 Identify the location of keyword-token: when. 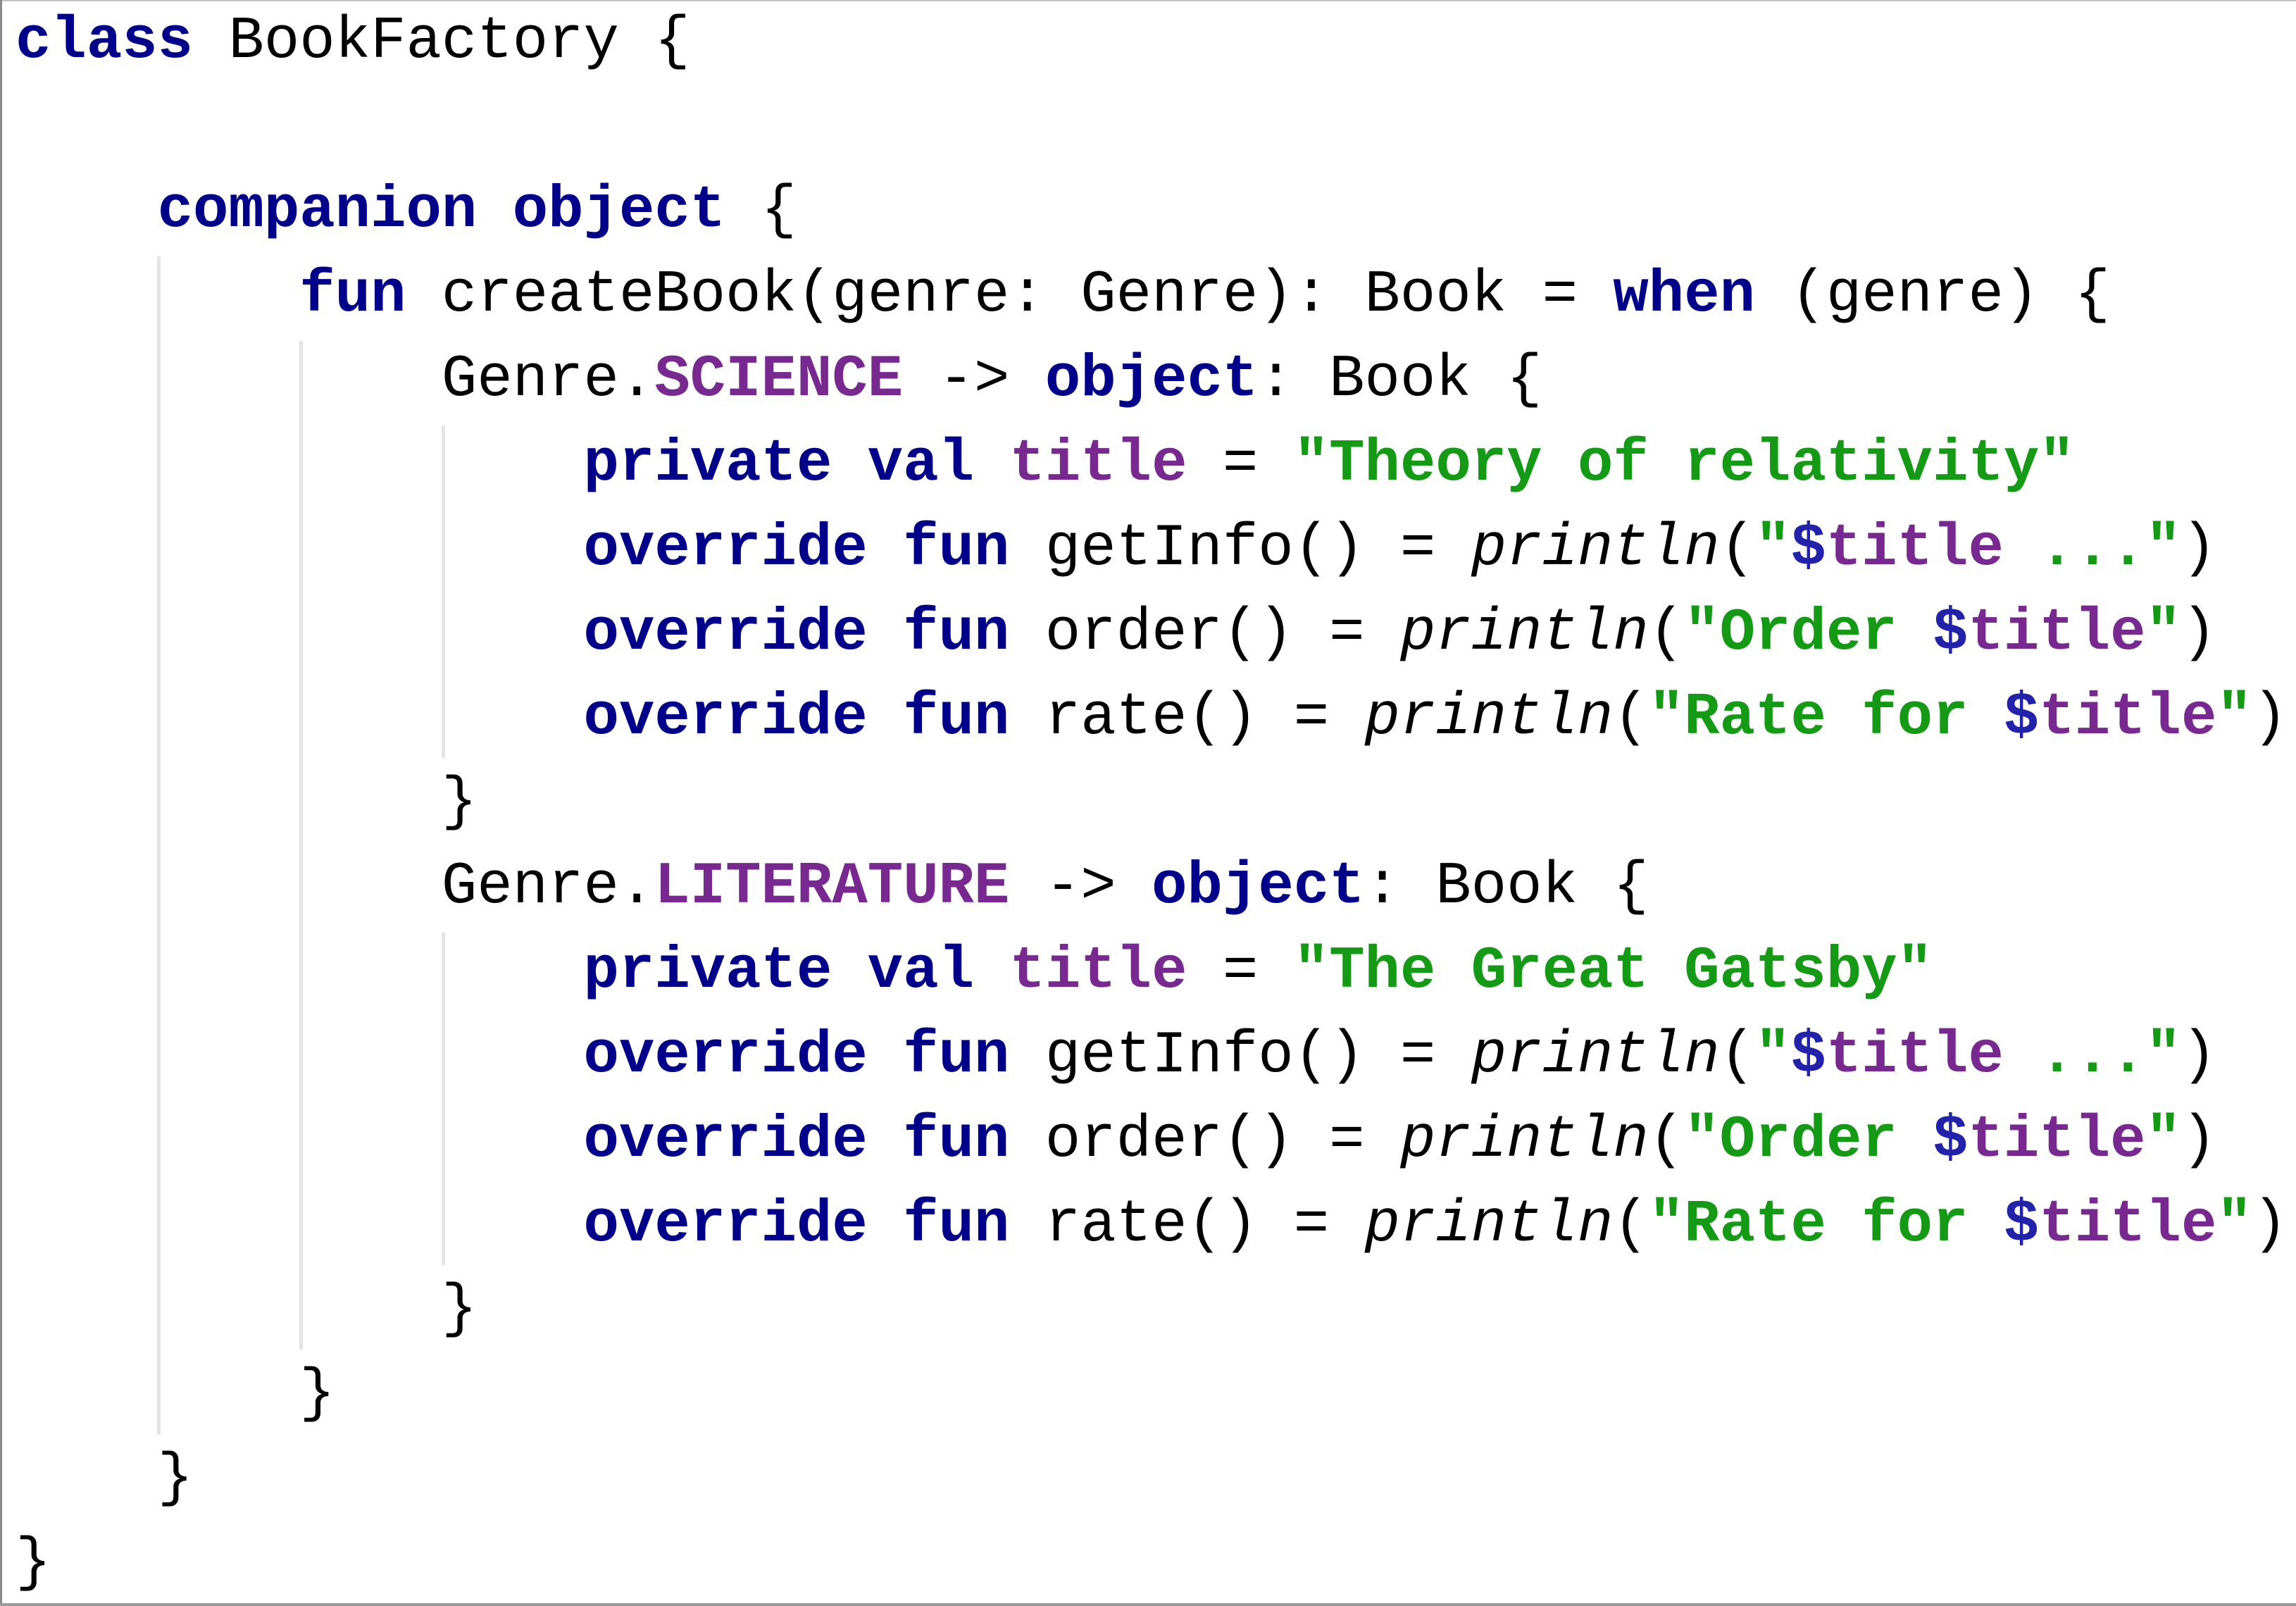
(1685, 295).